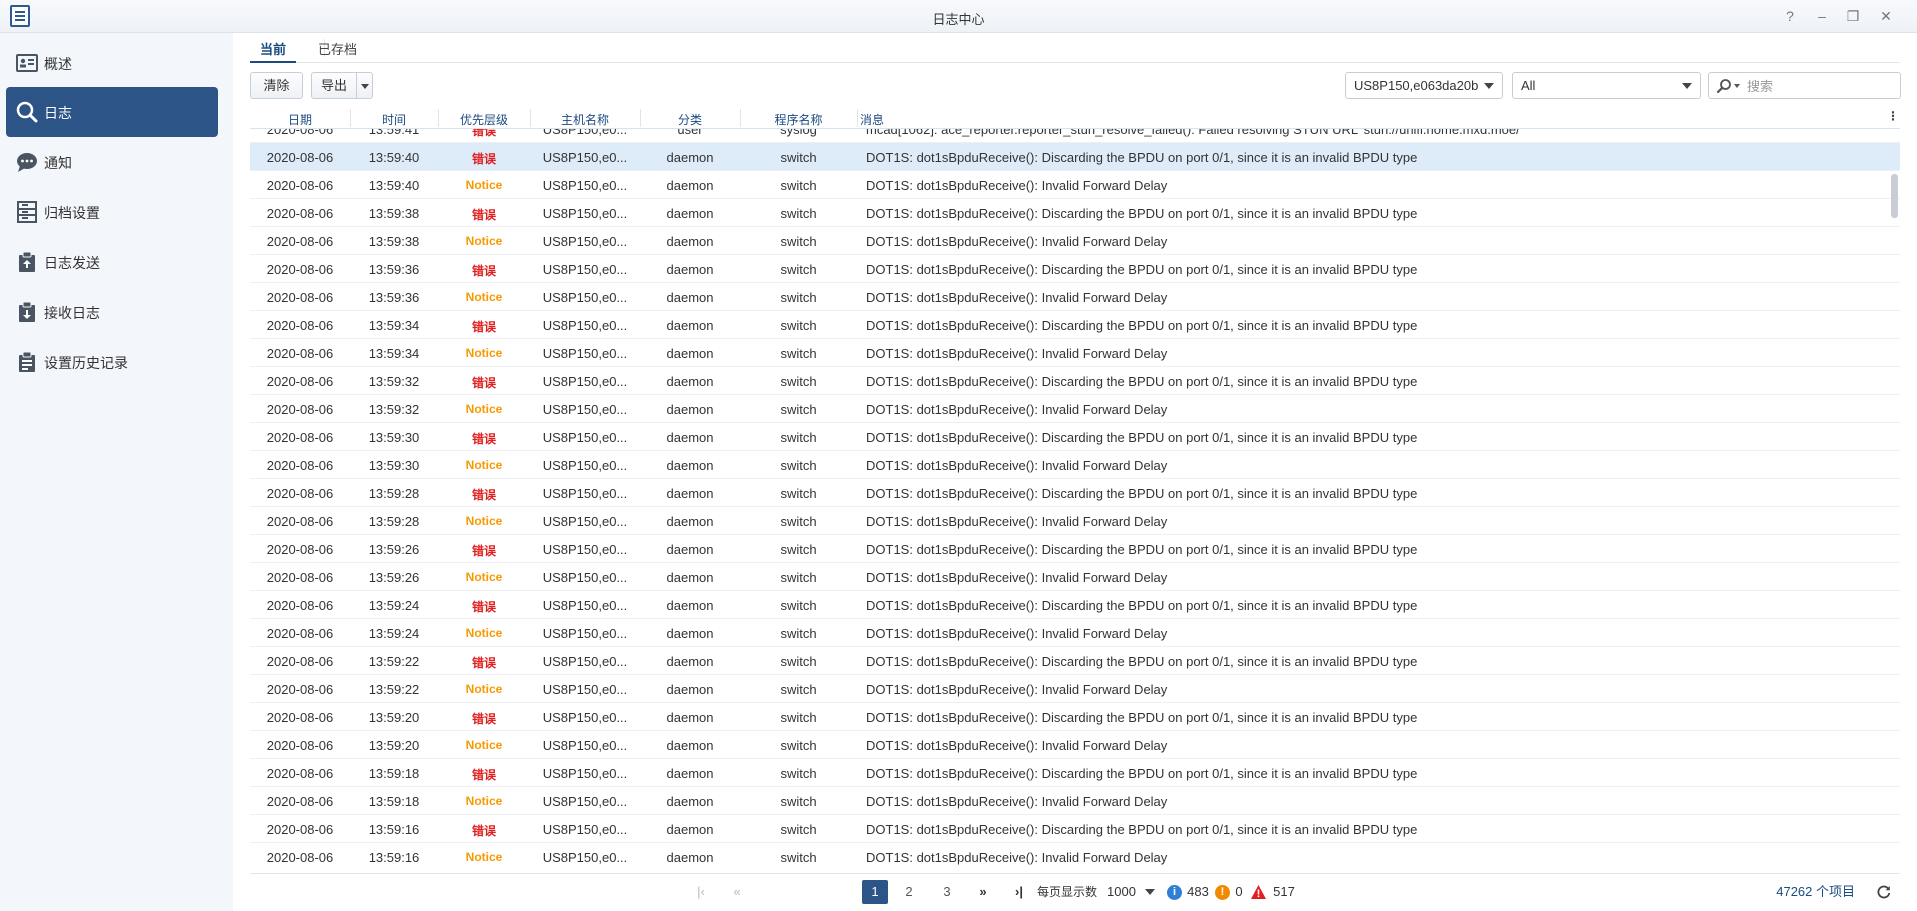 This screenshot has width=1917, height=911. What do you see at coordinates (337, 51) in the screenshot?
I see `tab-archived: 已存档` at bounding box center [337, 51].